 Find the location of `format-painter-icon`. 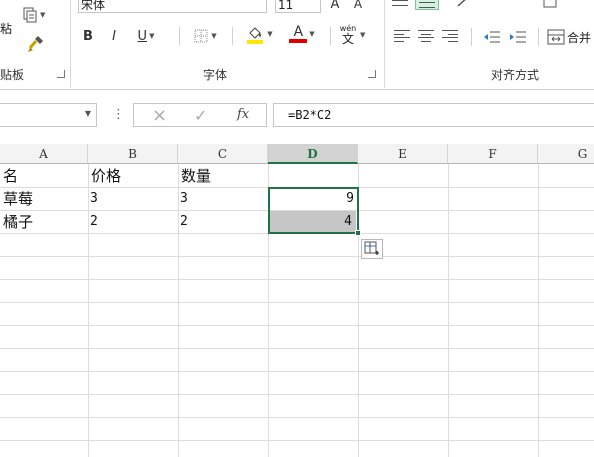

format-painter-icon is located at coordinates (35, 44).